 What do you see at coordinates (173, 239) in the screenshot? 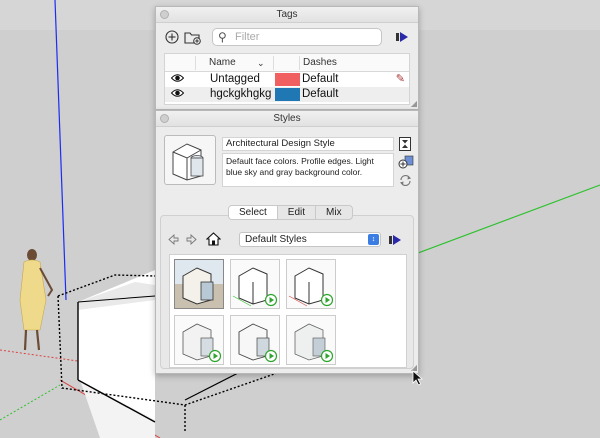
I see `back-arrow-icon` at bounding box center [173, 239].